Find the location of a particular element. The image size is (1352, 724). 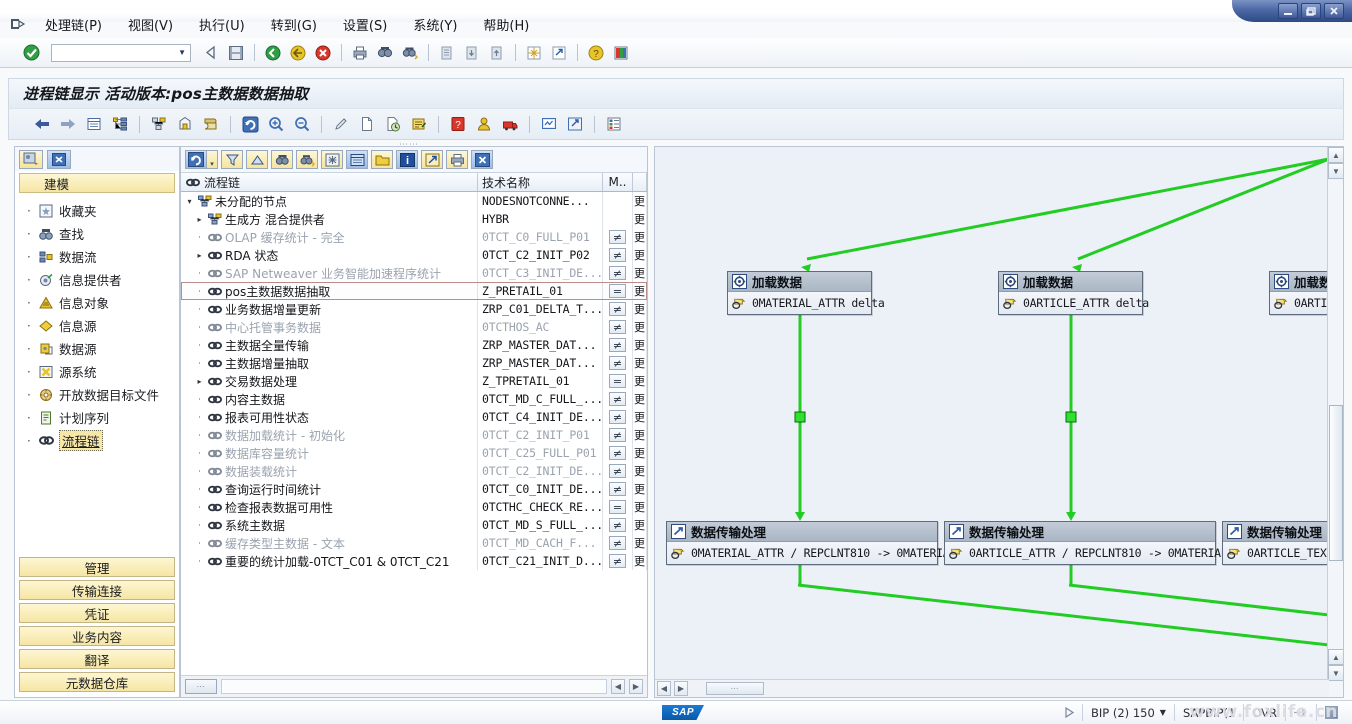

table-row: ▸ 生成方 混合提供者 HYBR 更 is located at coordinates (414, 219).